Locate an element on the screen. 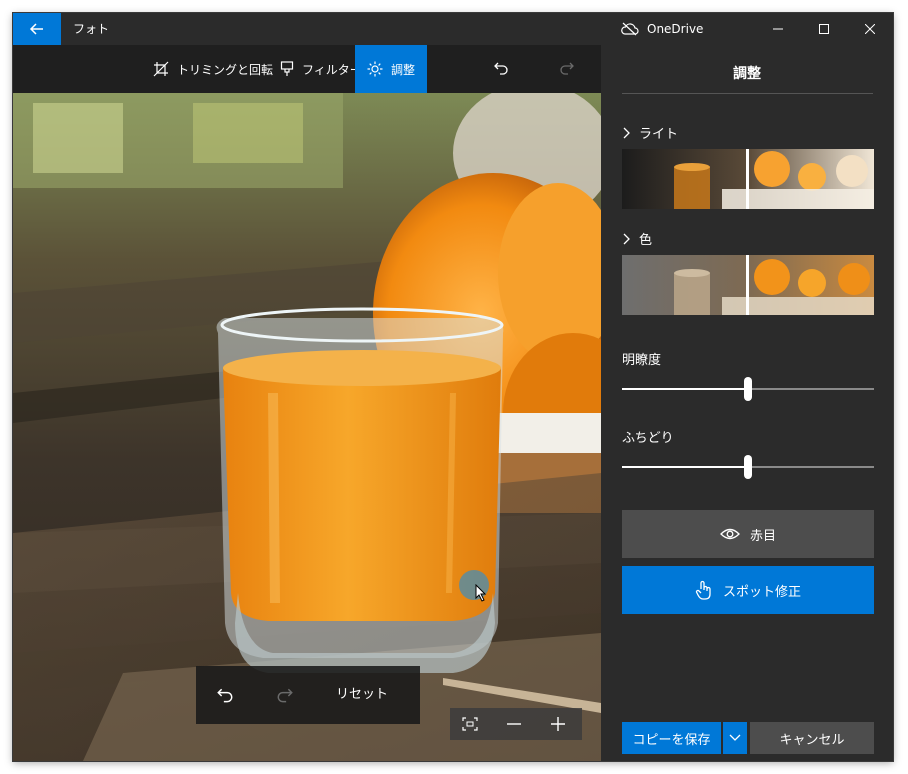 The width and height of the screenshot is (908, 774). sun-icon is located at coordinates (375, 69).